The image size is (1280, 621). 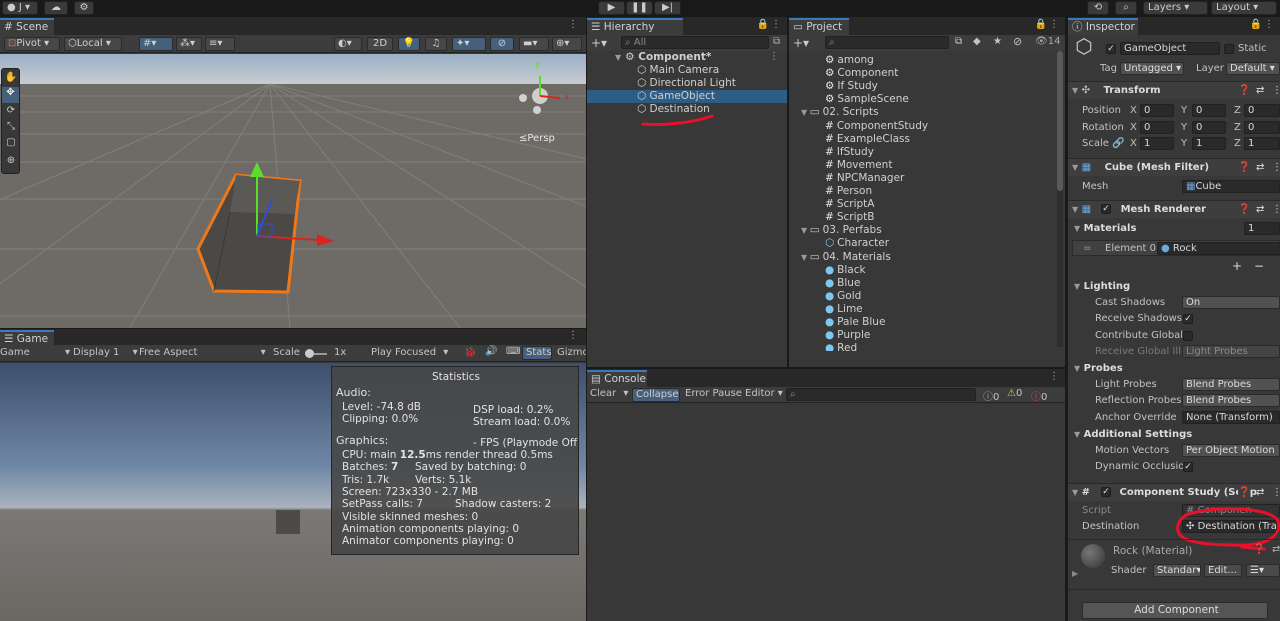 I want to click on bug-icon: 🐞, so click(x=470, y=352).